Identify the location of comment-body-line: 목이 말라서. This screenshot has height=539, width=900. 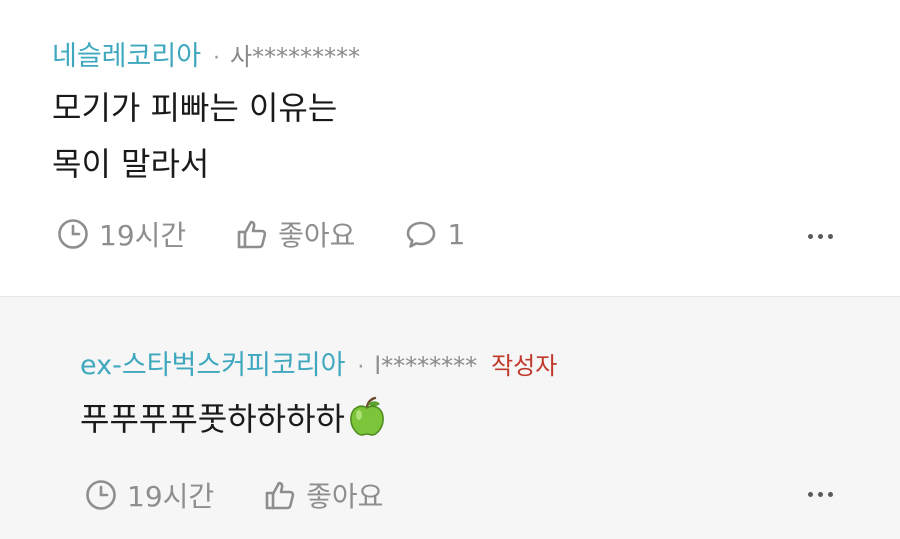
(131, 164).